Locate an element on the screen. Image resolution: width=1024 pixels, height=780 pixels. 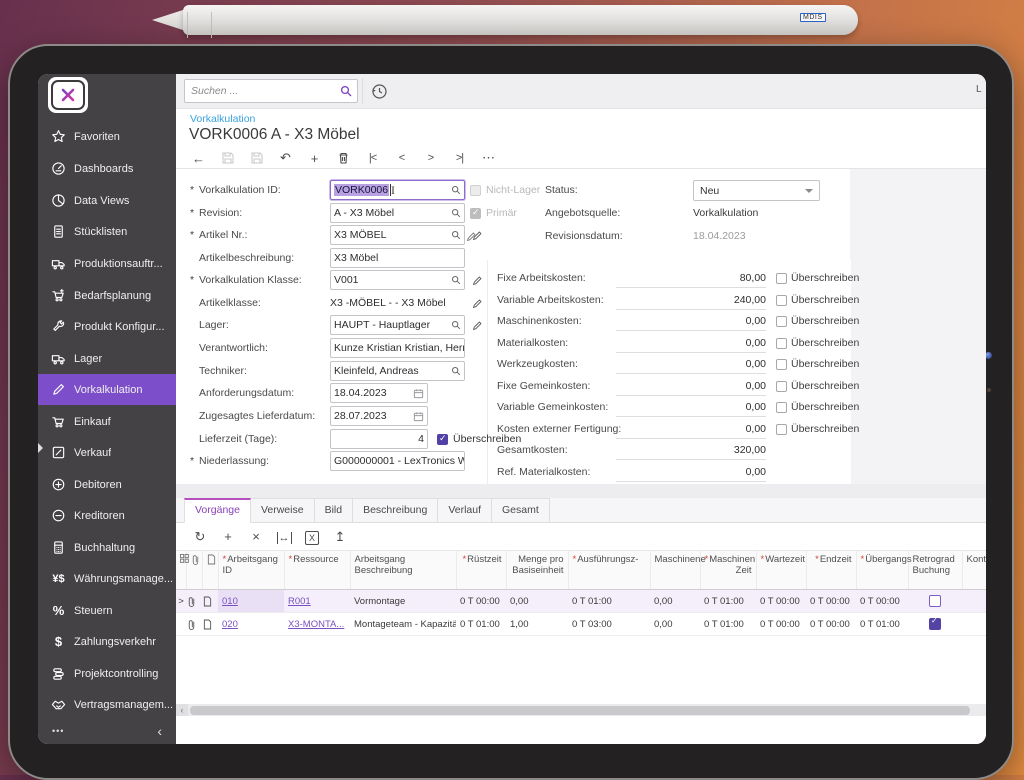
cost-value: 240,00 is located at coordinates (691, 300).